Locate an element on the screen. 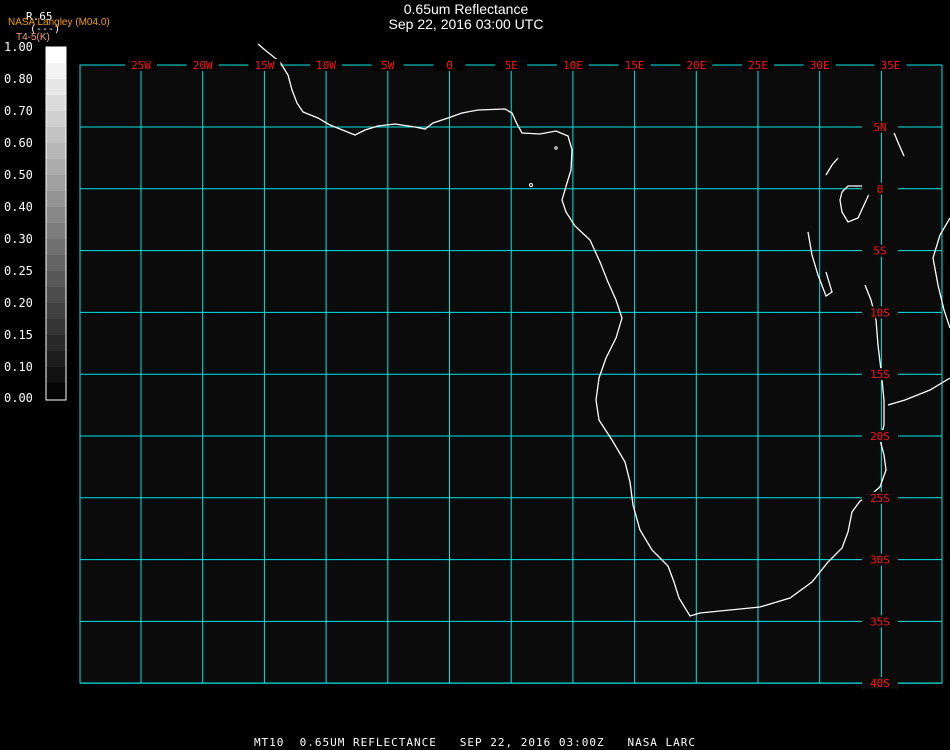 The width and height of the screenshot is (950, 750). lat-label: 25S is located at coordinates (880, 498).